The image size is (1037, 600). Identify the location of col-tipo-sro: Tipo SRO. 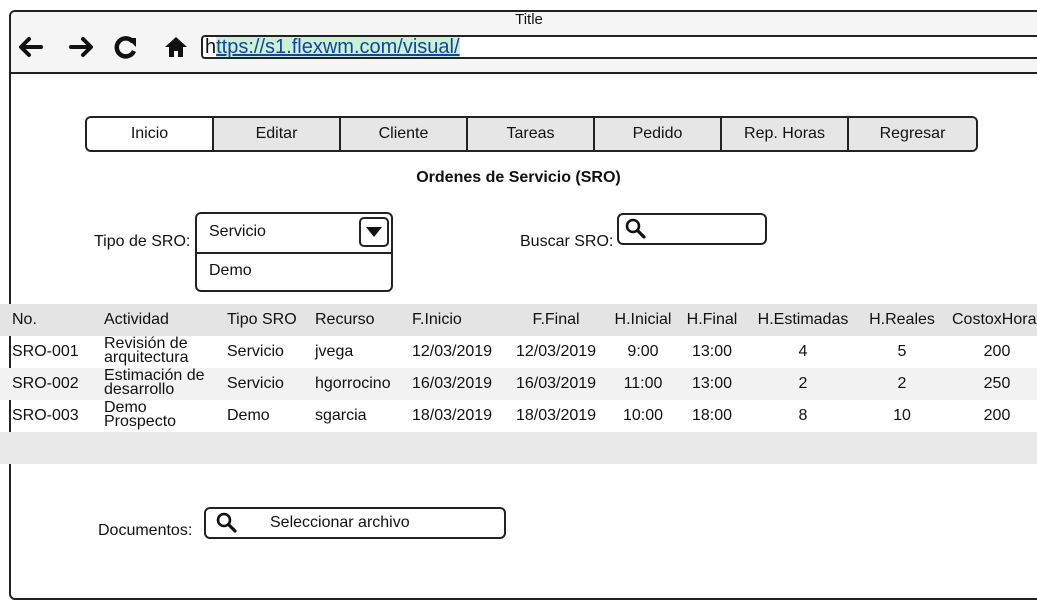
(262, 319).